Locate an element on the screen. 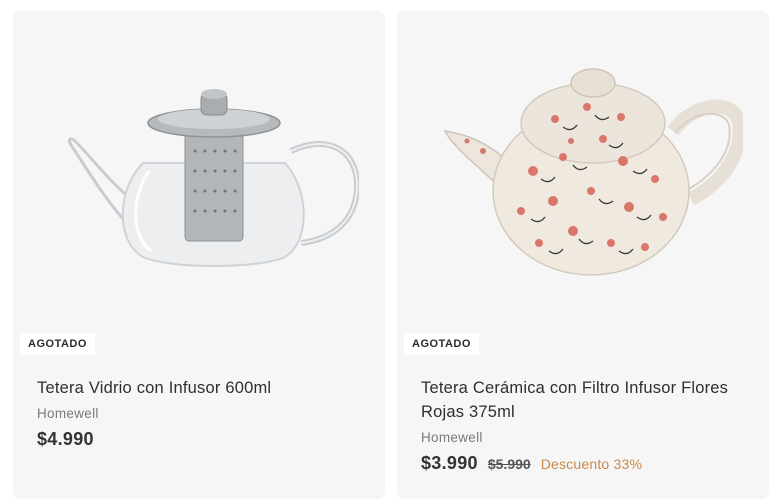 The width and height of the screenshot is (774, 500). product-title: Tetera Vidrio con Infusor 600ml is located at coordinates (201, 388).